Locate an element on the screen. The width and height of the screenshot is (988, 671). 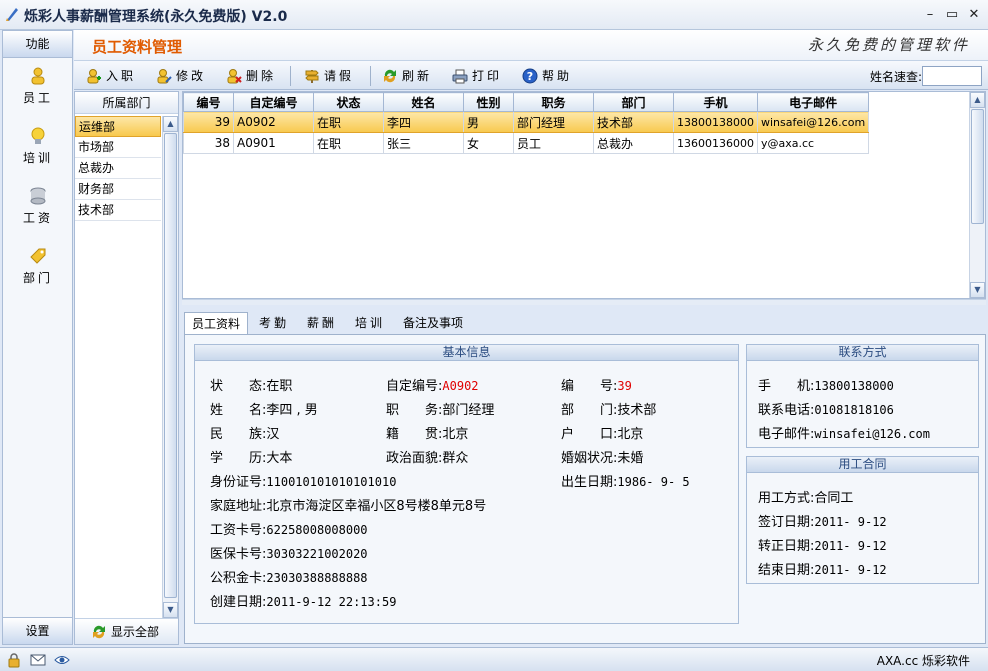
settings-button: 设置 is located at coordinates (37, 630).